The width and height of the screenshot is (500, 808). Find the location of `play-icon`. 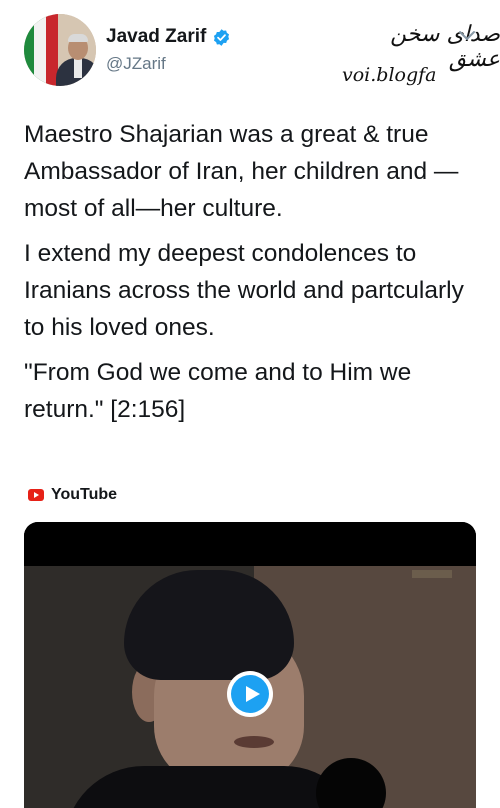

play-icon is located at coordinates (250, 694).